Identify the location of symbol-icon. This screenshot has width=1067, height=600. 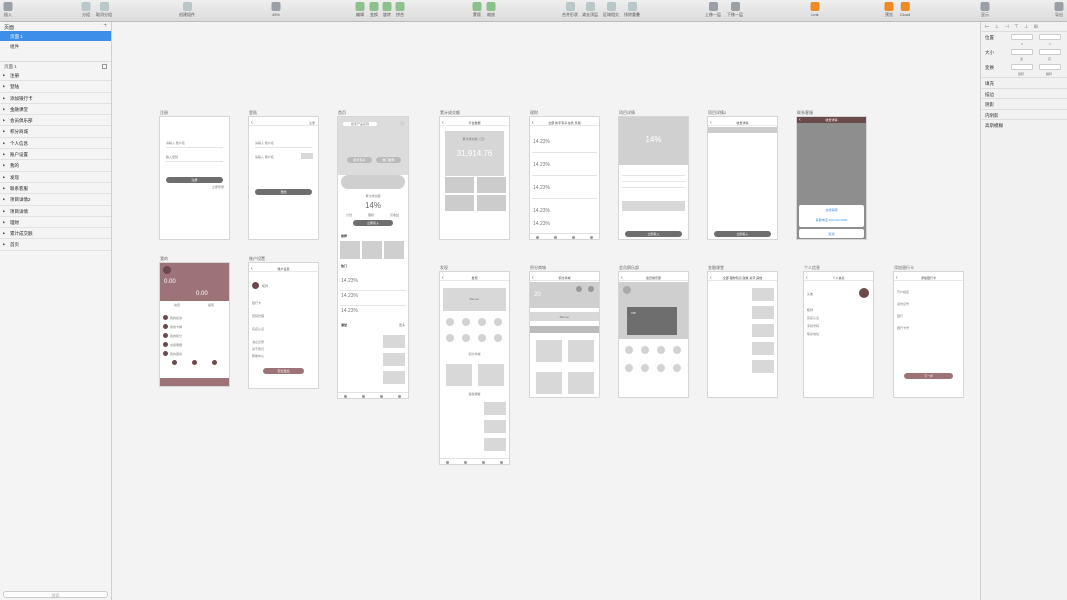
(187, 6).